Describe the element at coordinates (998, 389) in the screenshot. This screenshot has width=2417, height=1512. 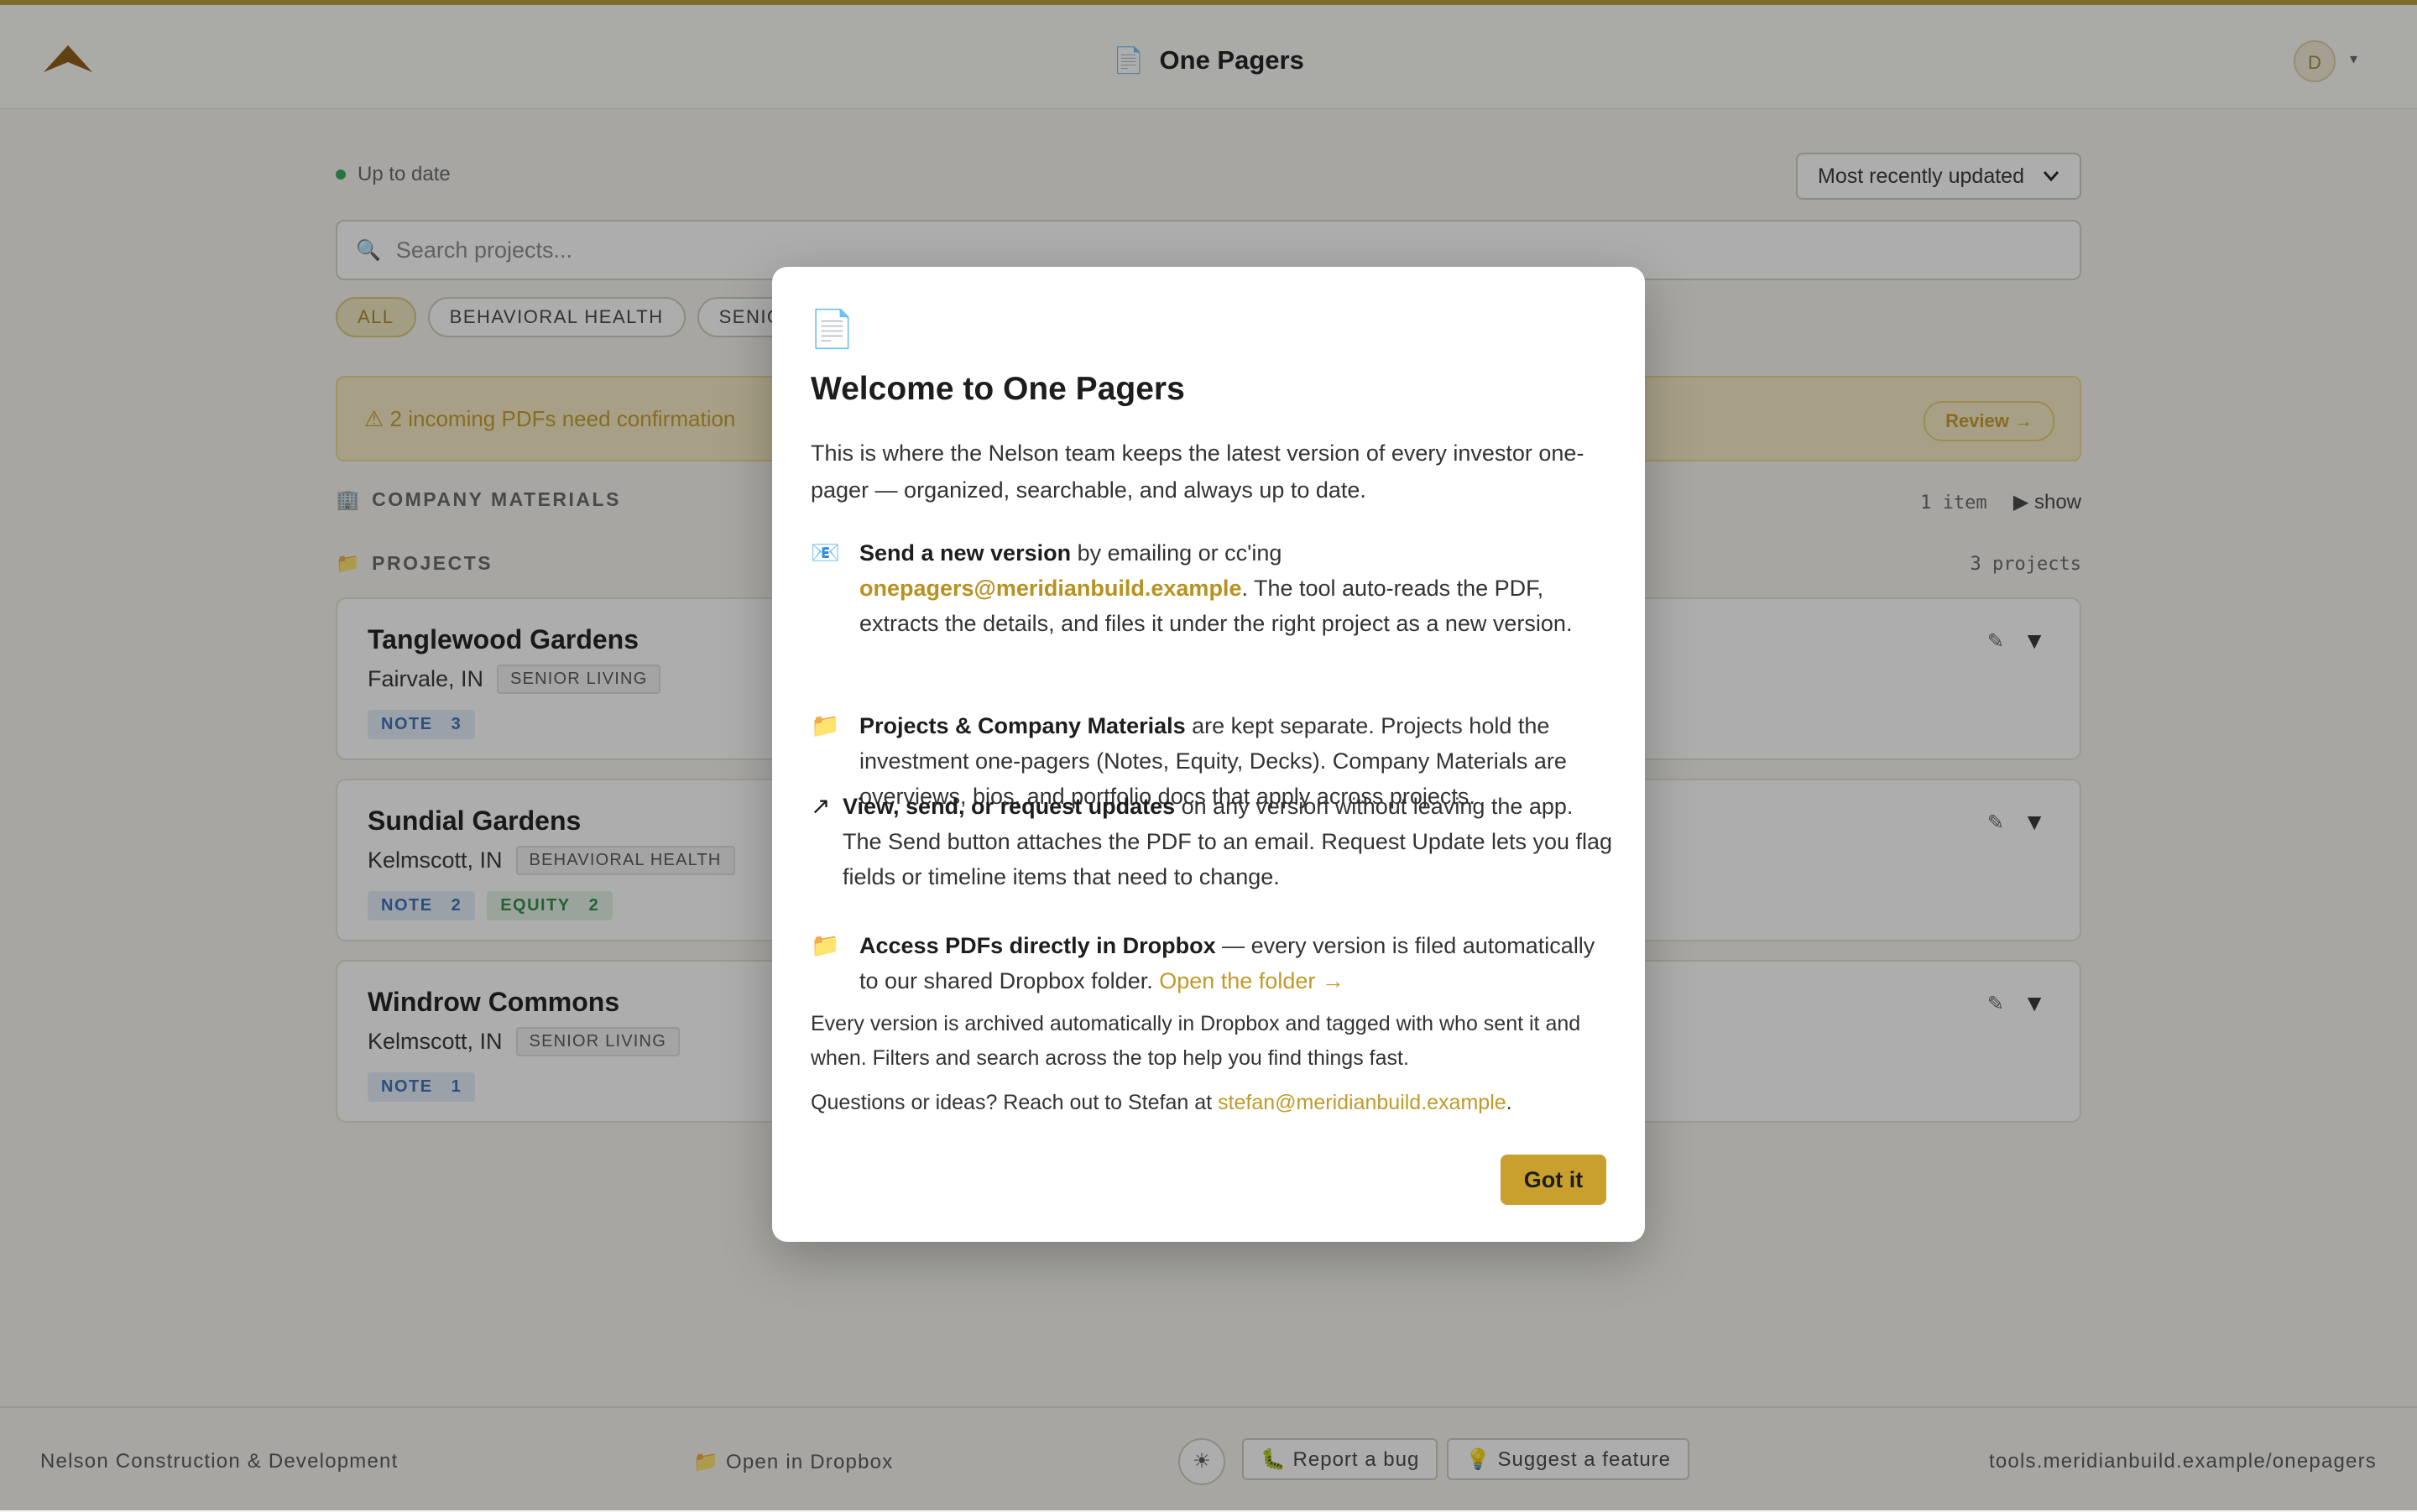
I see `modal-title: Welcome to One Pagers` at that location.